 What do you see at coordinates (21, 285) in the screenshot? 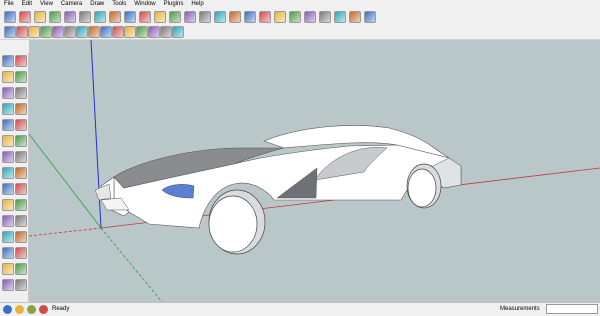
I see `section-plane-icon` at bounding box center [21, 285].